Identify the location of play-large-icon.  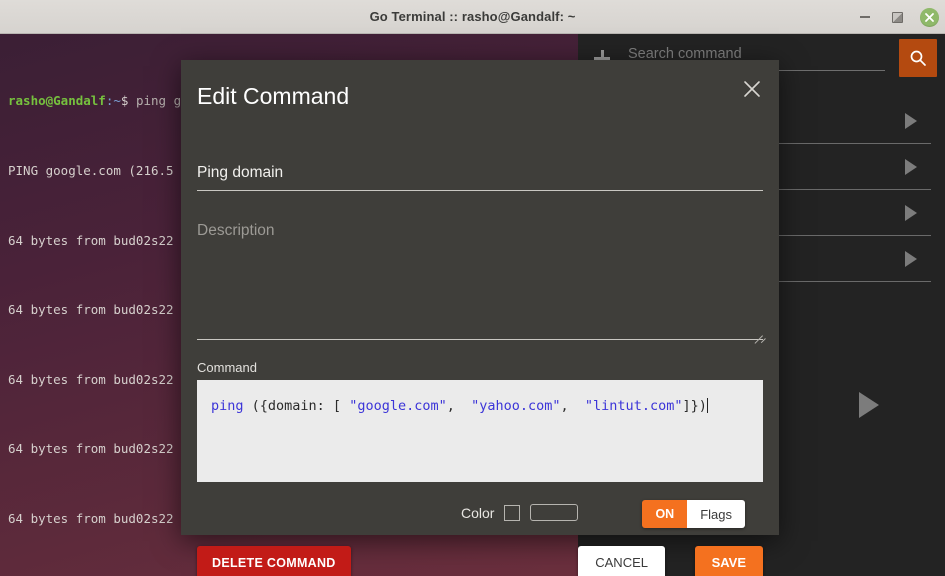
(869, 405).